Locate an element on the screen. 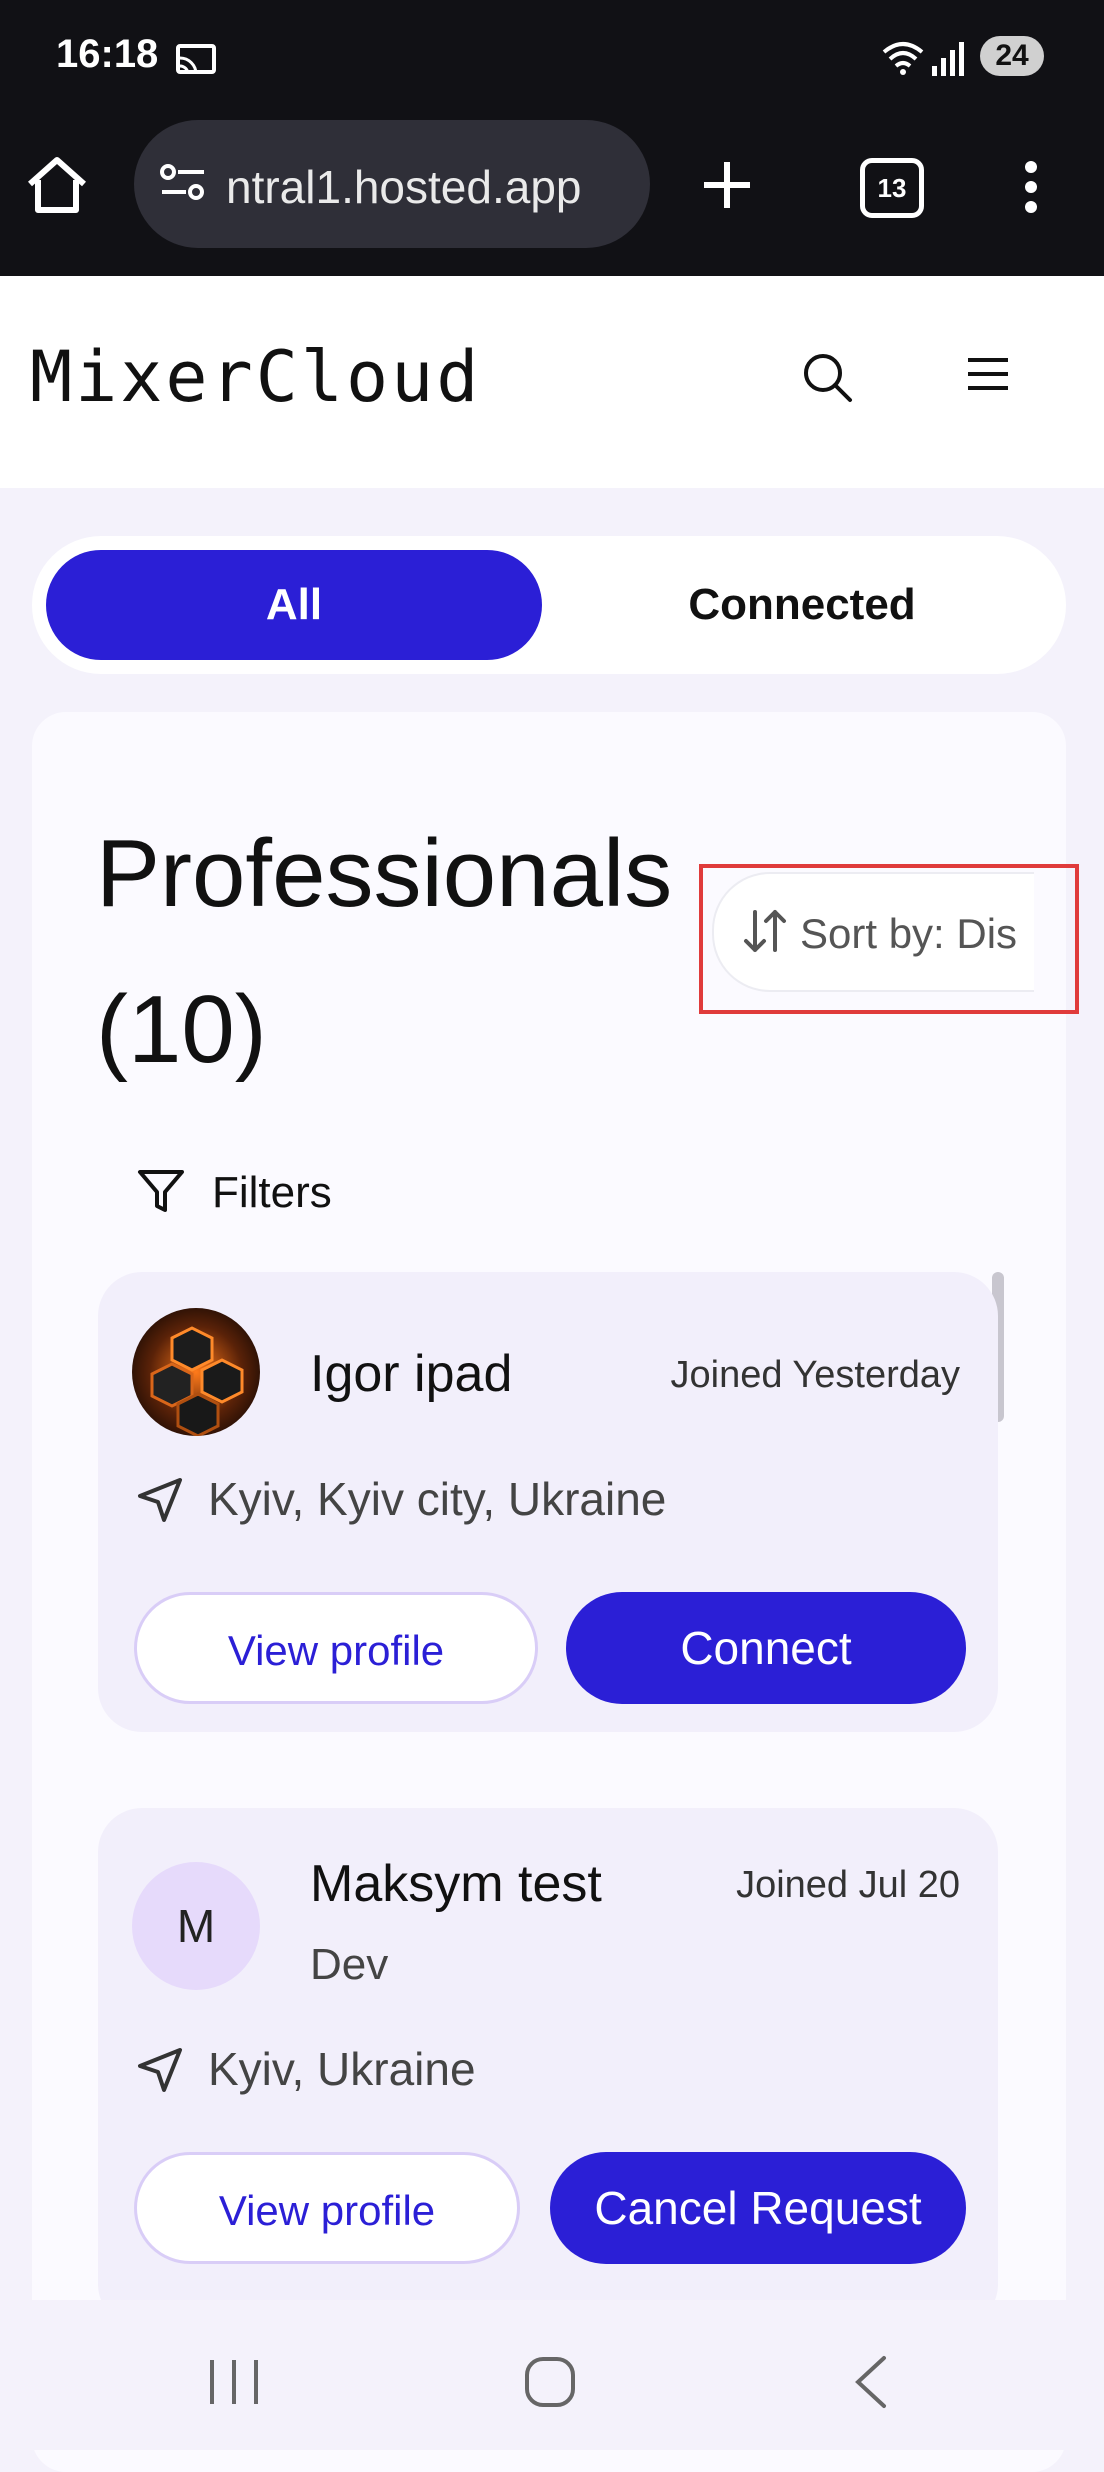  browser-toolbar: ntral1.hosted.app 13 is located at coordinates (552, 198).